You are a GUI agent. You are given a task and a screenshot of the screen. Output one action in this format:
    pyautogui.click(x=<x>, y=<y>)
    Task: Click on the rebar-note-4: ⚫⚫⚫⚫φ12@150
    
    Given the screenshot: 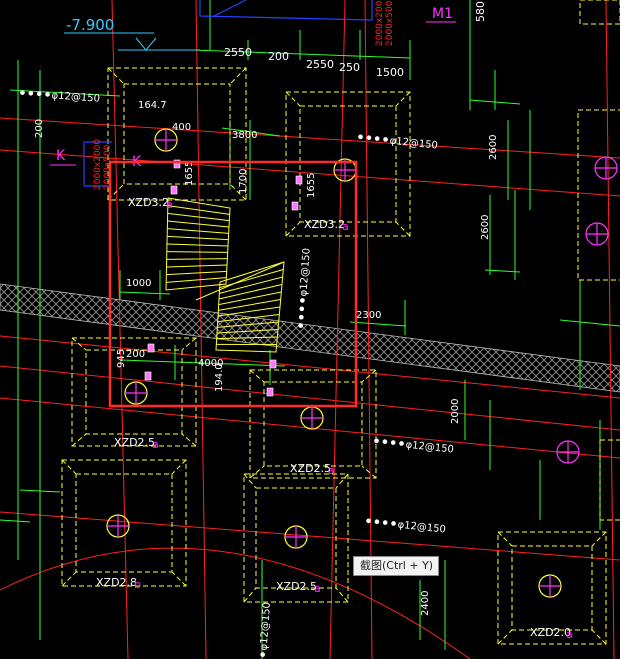 What is the action you would take?
    pyautogui.click(x=413, y=446)
    